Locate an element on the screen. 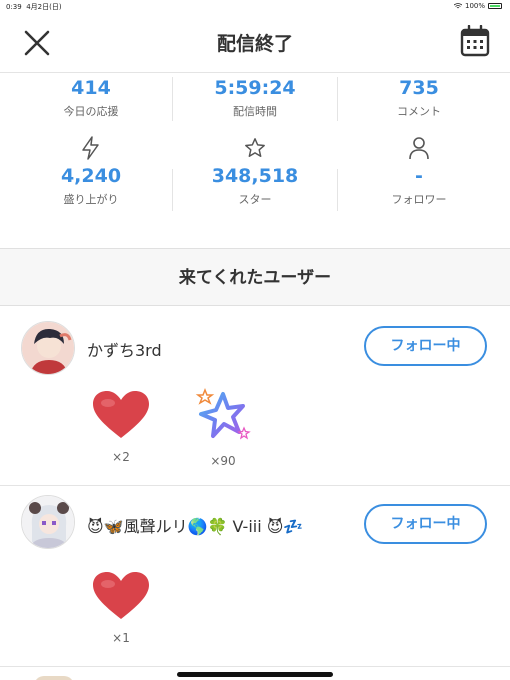  stat-label: 盛り上がり is located at coordinates (91, 199).